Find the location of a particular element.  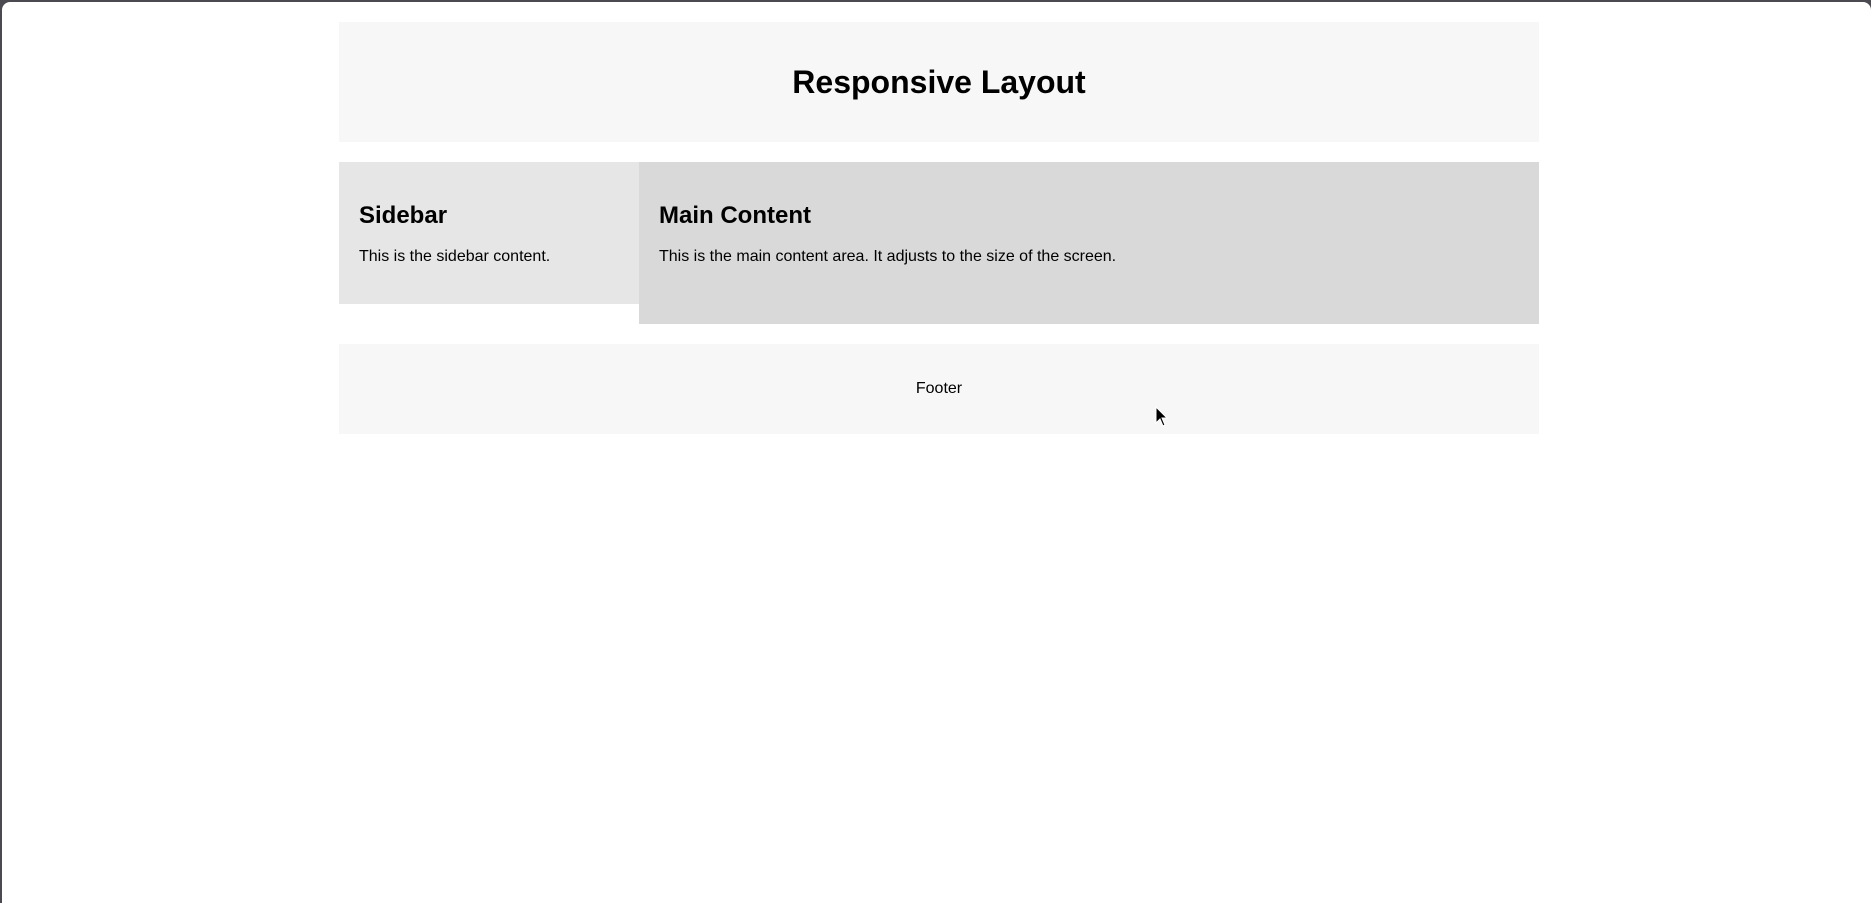

main-content-title: Main Content is located at coordinates (735, 215).